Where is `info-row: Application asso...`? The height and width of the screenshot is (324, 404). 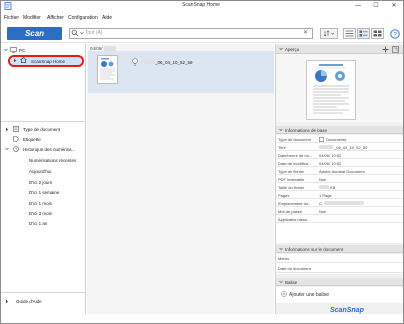 info-row: Application asso... is located at coordinates (339, 219).